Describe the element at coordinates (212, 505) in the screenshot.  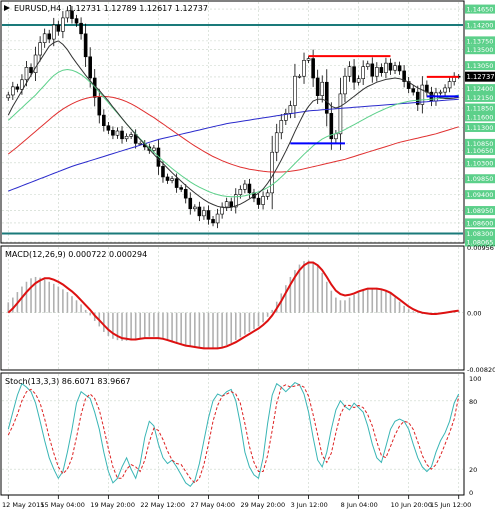
I see `time-axis-label: 27 May 04:00` at that location.